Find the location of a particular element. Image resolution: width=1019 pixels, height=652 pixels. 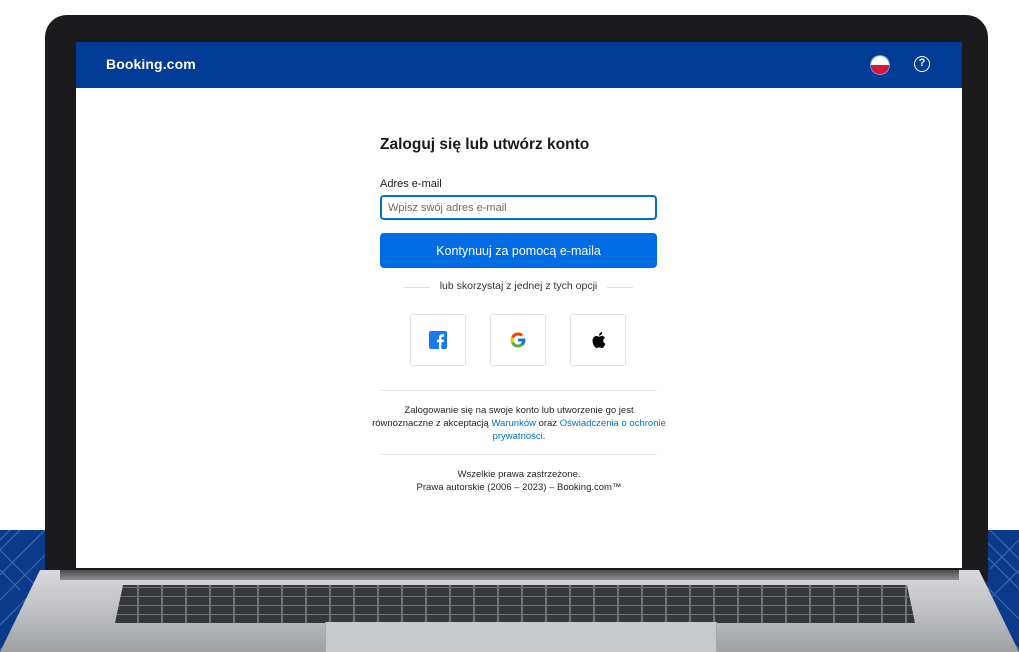

separator-top is located at coordinates (518, 390).